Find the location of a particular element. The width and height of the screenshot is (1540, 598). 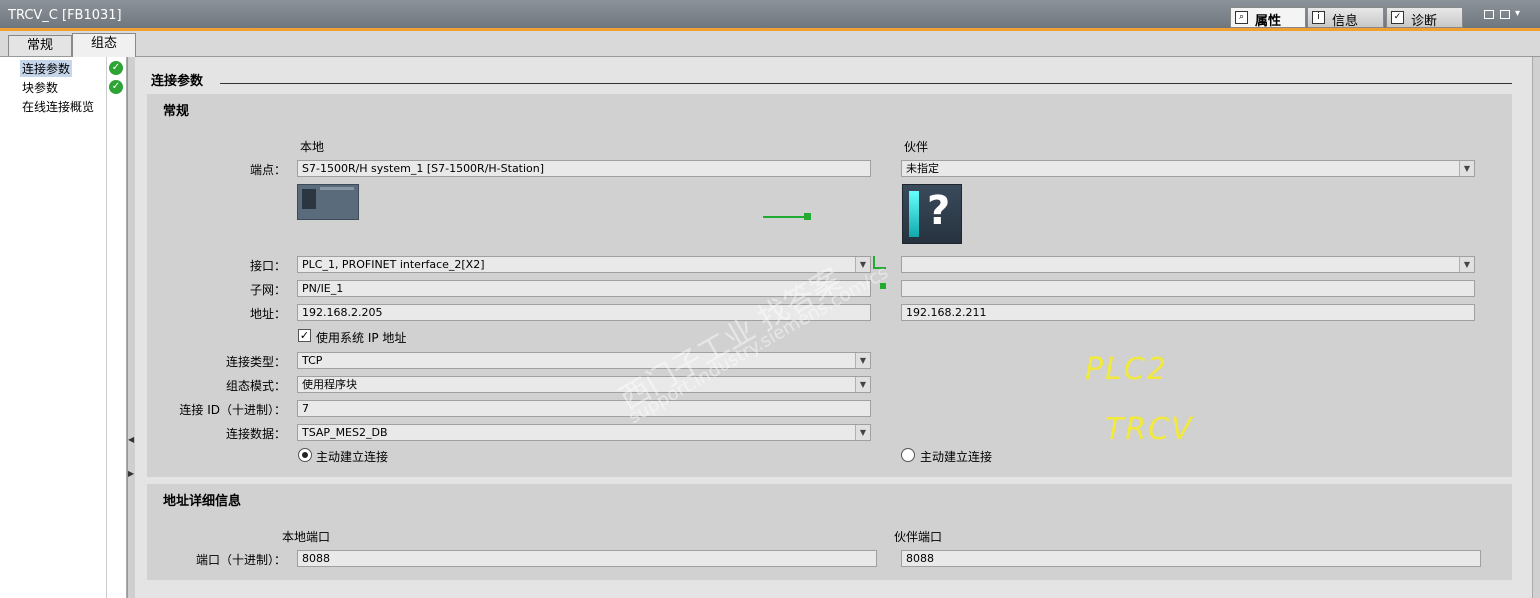

partner-header: 伙伴 is located at coordinates (916, 147).